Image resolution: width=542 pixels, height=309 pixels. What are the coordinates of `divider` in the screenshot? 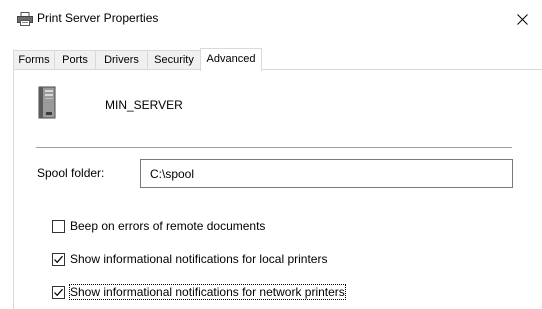 It's located at (274, 147).